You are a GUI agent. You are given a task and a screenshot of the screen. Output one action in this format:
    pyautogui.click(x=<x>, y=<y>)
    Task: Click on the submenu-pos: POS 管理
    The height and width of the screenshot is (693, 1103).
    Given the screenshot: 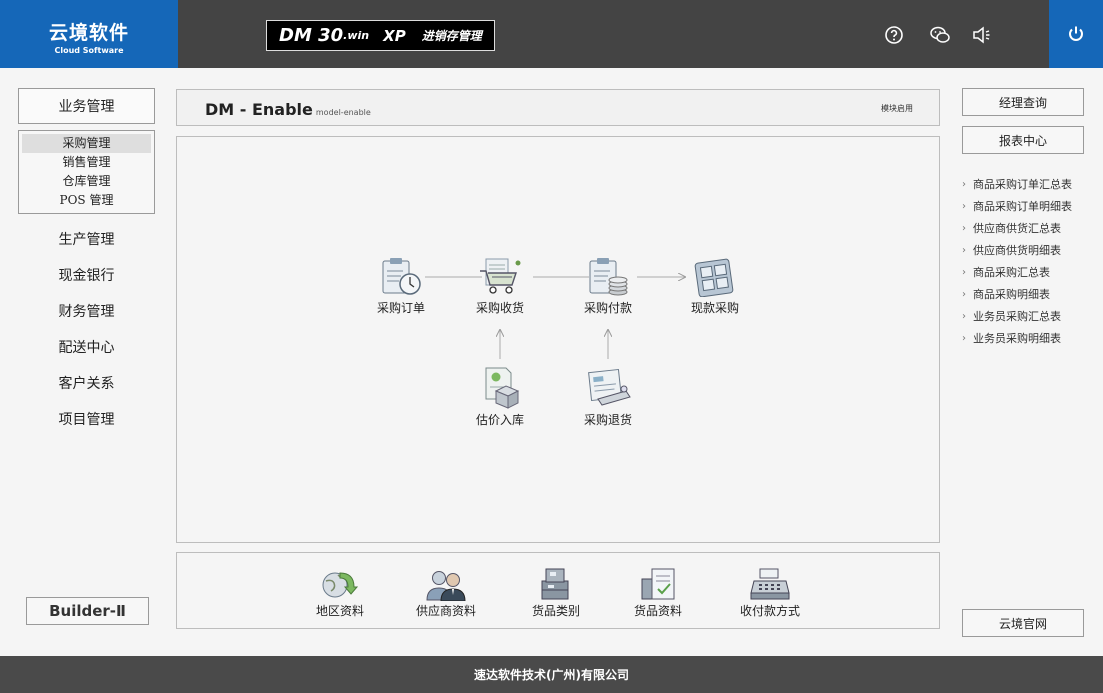 What is the action you would take?
    pyautogui.click(x=86, y=200)
    